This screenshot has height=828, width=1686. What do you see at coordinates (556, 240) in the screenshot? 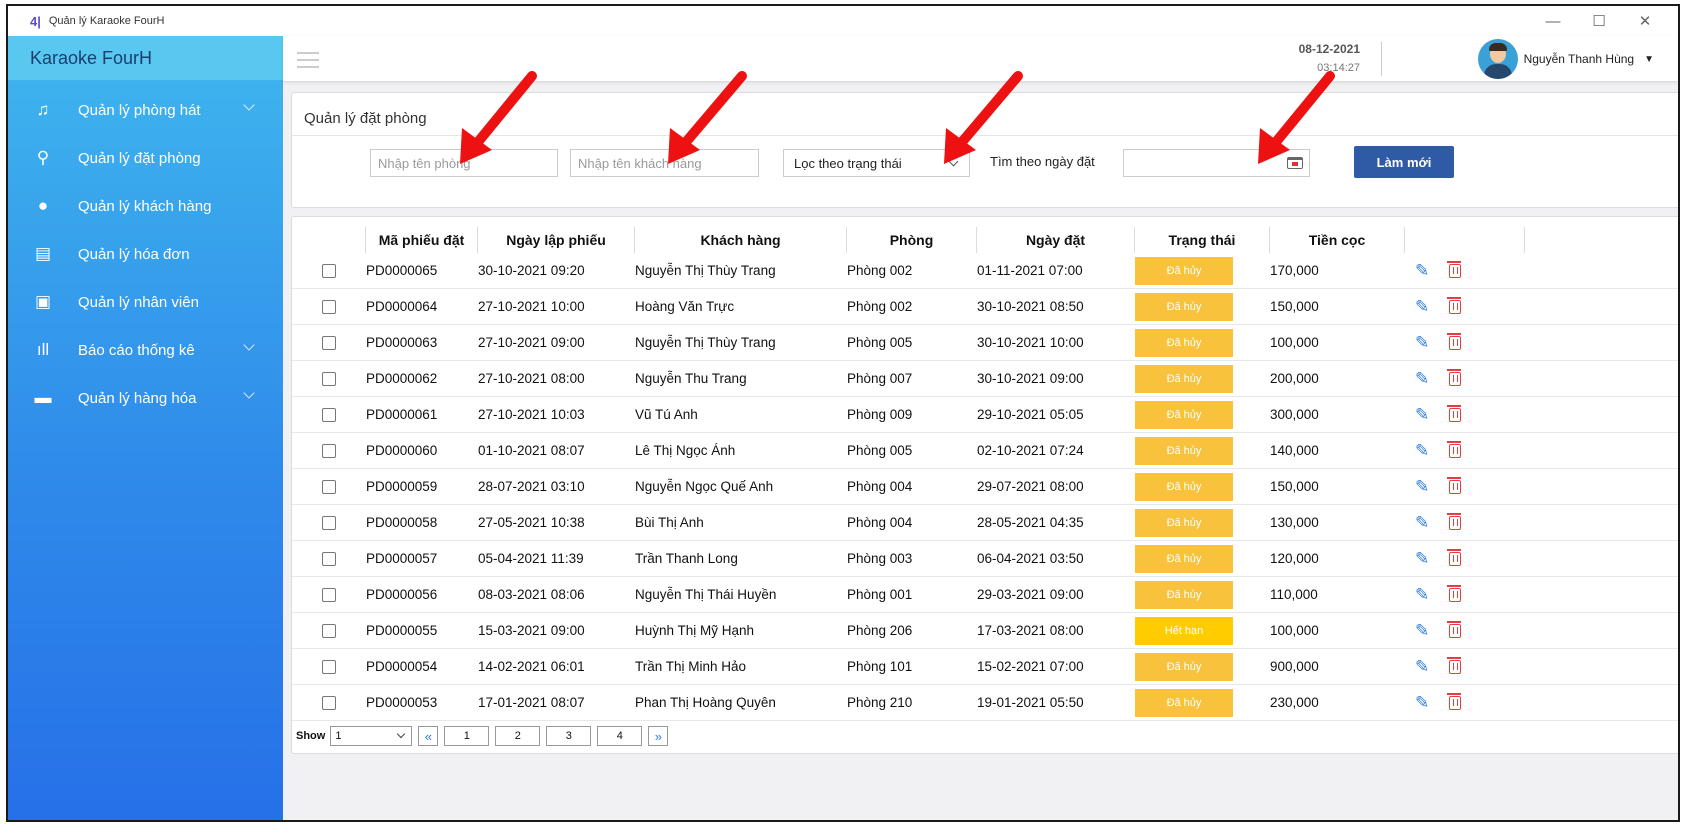
I see `column-header-2: Ngày lập phiếu` at bounding box center [556, 240].